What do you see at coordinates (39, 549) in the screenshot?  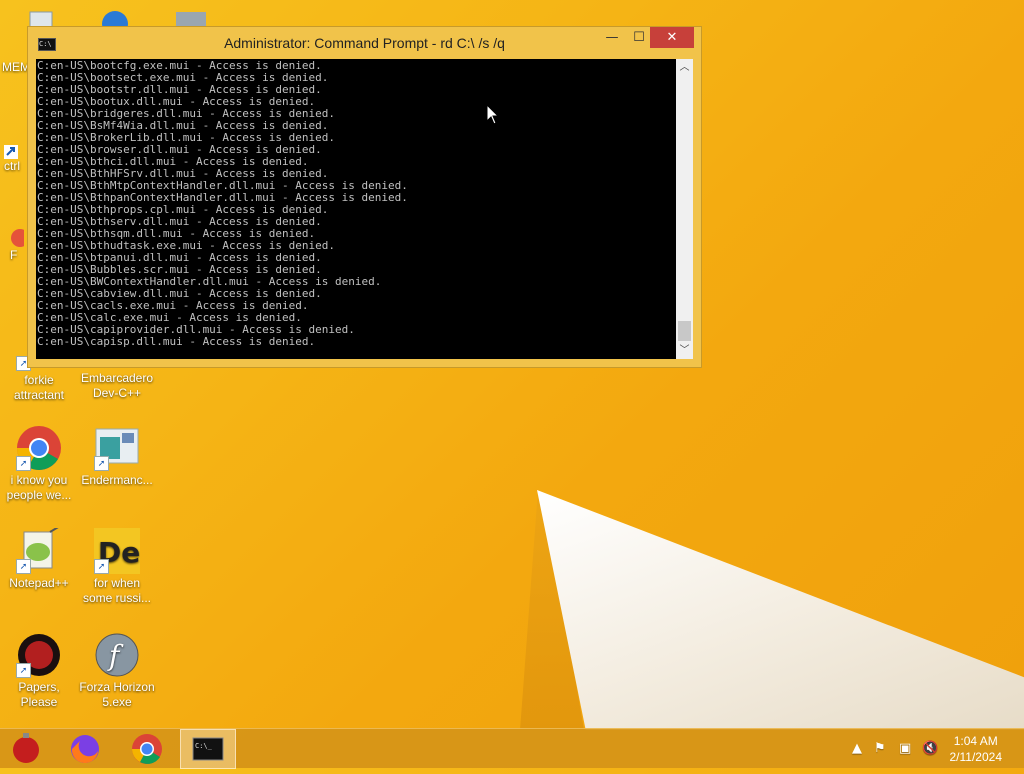 I see `notepadpp-icon: ➚` at bounding box center [39, 549].